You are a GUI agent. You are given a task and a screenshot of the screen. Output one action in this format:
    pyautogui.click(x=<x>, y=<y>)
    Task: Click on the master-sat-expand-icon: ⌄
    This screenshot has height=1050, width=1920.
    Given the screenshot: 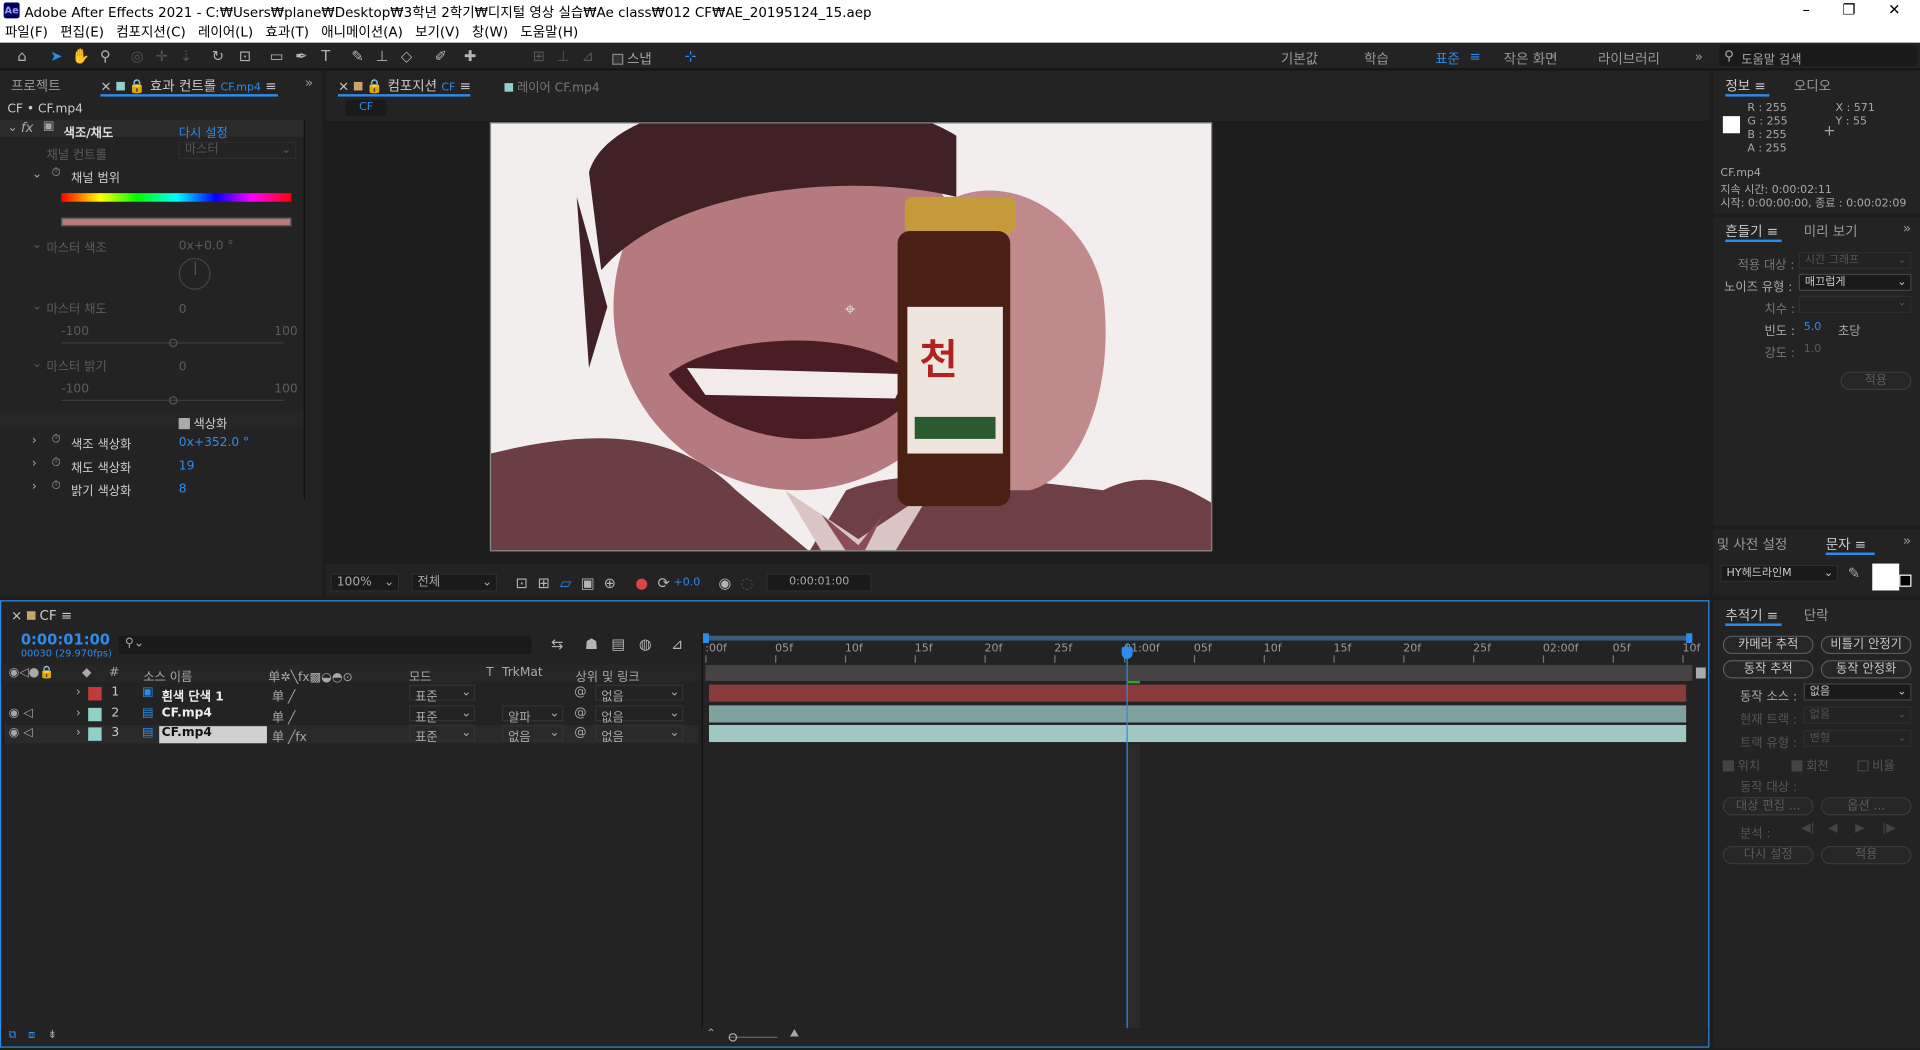 What is the action you would take?
    pyautogui.click(x=37, y=306)
    